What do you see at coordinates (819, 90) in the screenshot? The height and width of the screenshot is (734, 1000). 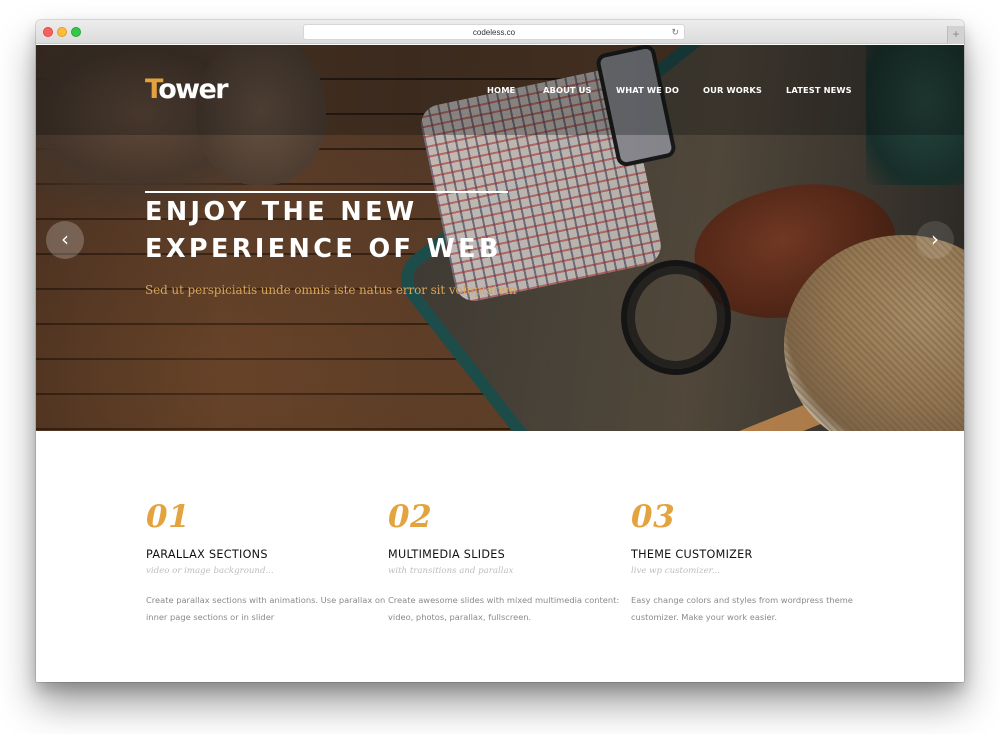 I see `nav-latest-news: LATEST NEWS` at bounding box center [819, 90].